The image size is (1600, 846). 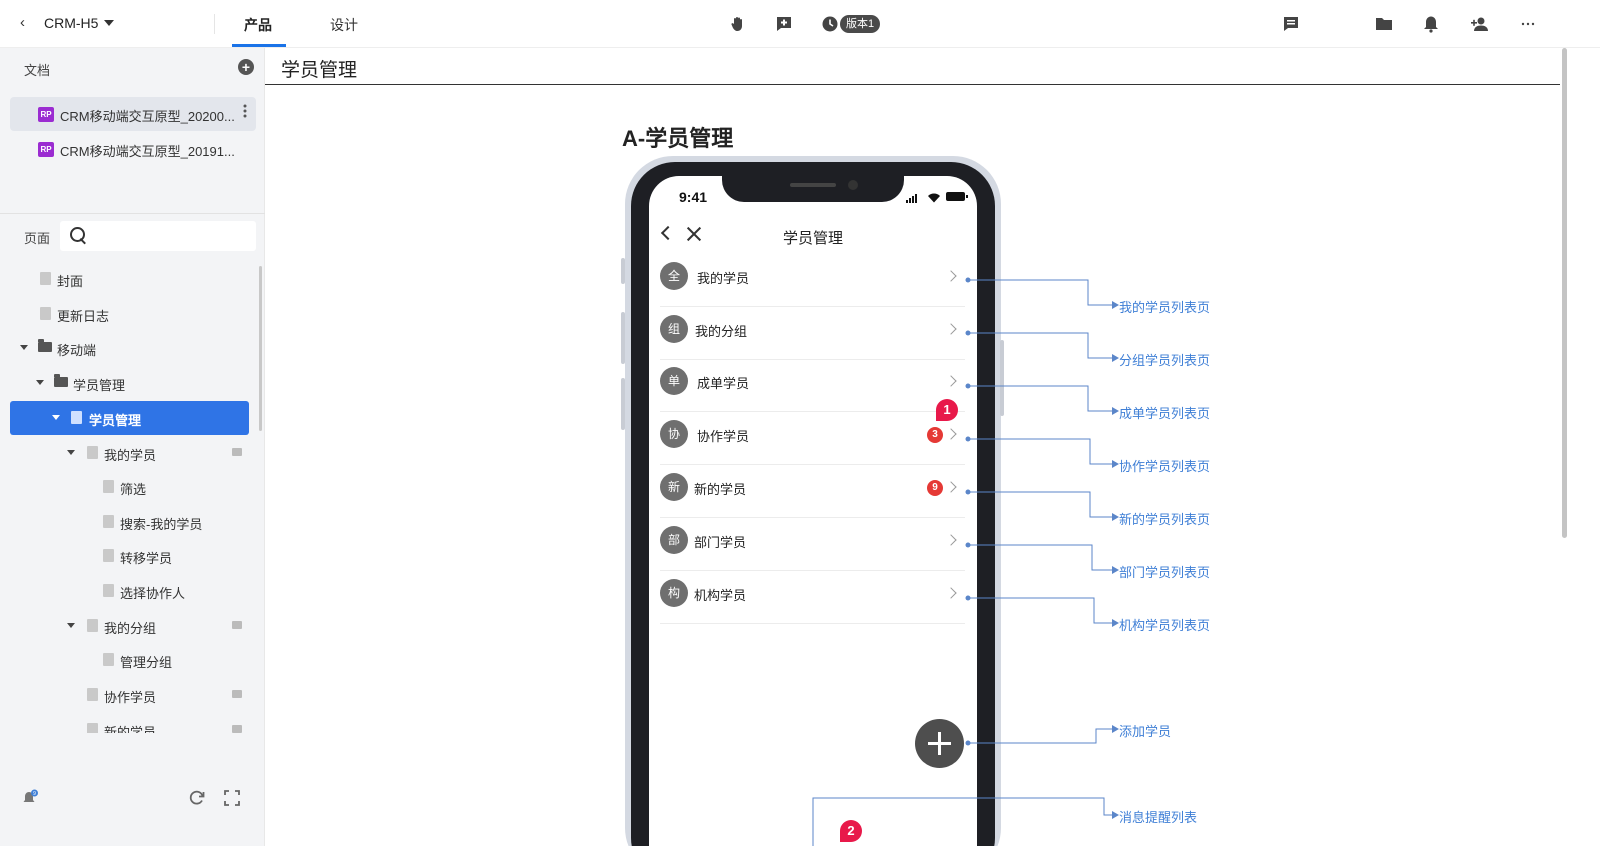 What do you see at coordinates (674, 487) in the screenshot?
I see `menu-item-icon: 新` at bounding box center [674, 487].